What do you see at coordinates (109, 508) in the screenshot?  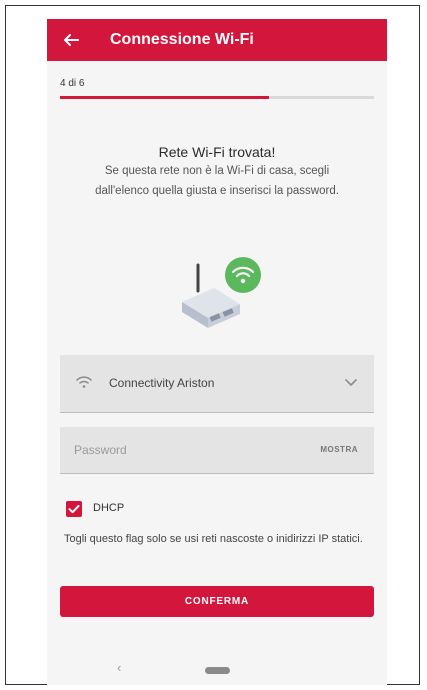 I see `dhcp-label: DHCP` at bounding box center [109, 508].